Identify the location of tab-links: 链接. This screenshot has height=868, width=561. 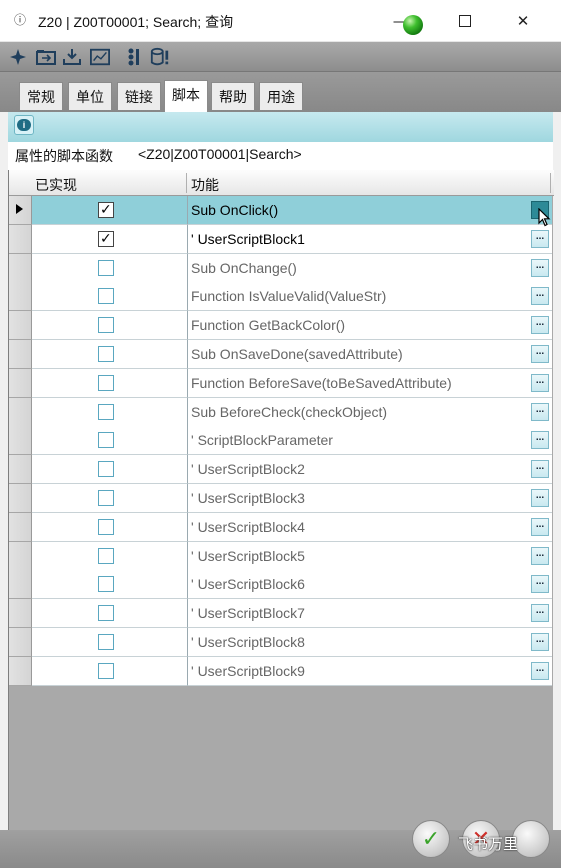
(139, 96).